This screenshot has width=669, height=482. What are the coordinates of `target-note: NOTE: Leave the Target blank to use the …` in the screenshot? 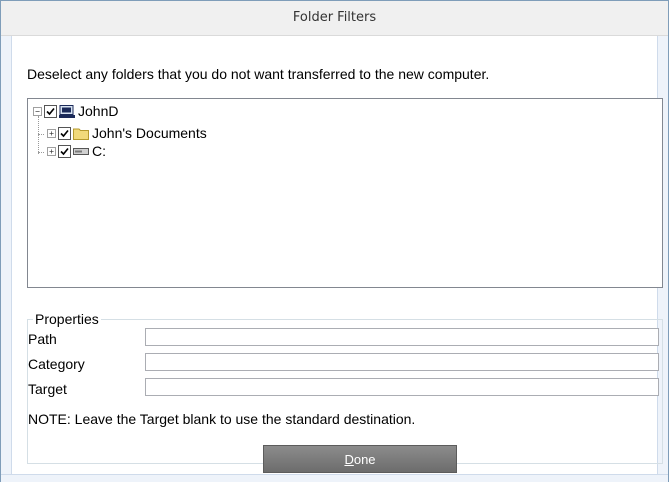 It's located at (222, 419).